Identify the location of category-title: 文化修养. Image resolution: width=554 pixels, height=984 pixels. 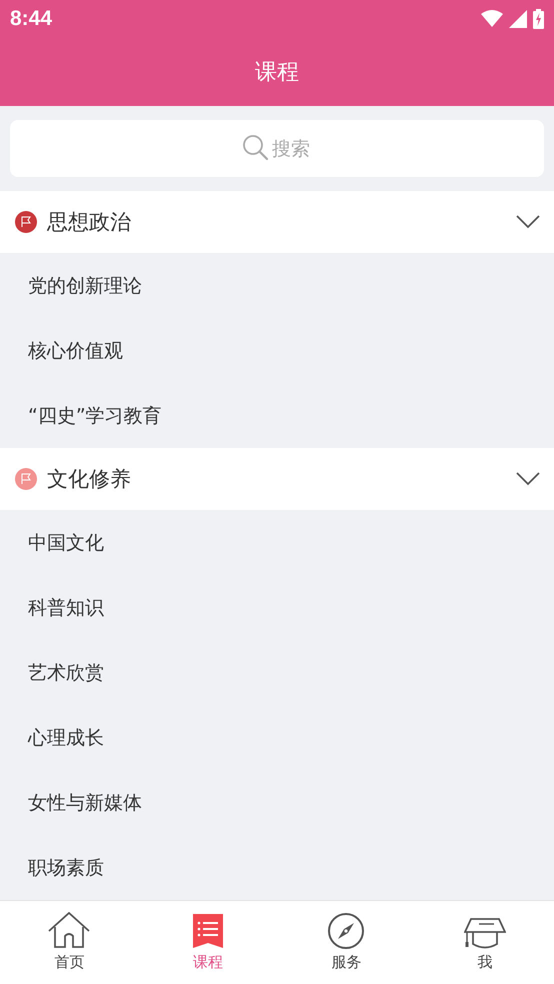
(89, 479).